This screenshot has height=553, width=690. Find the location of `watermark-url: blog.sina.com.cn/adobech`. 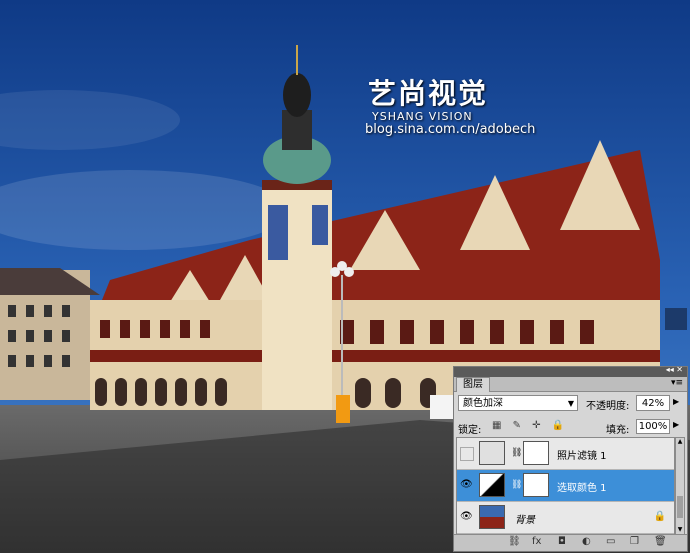

watermark-url: blog.sina.com.cn/adobech is located at coordinates (450, 129).